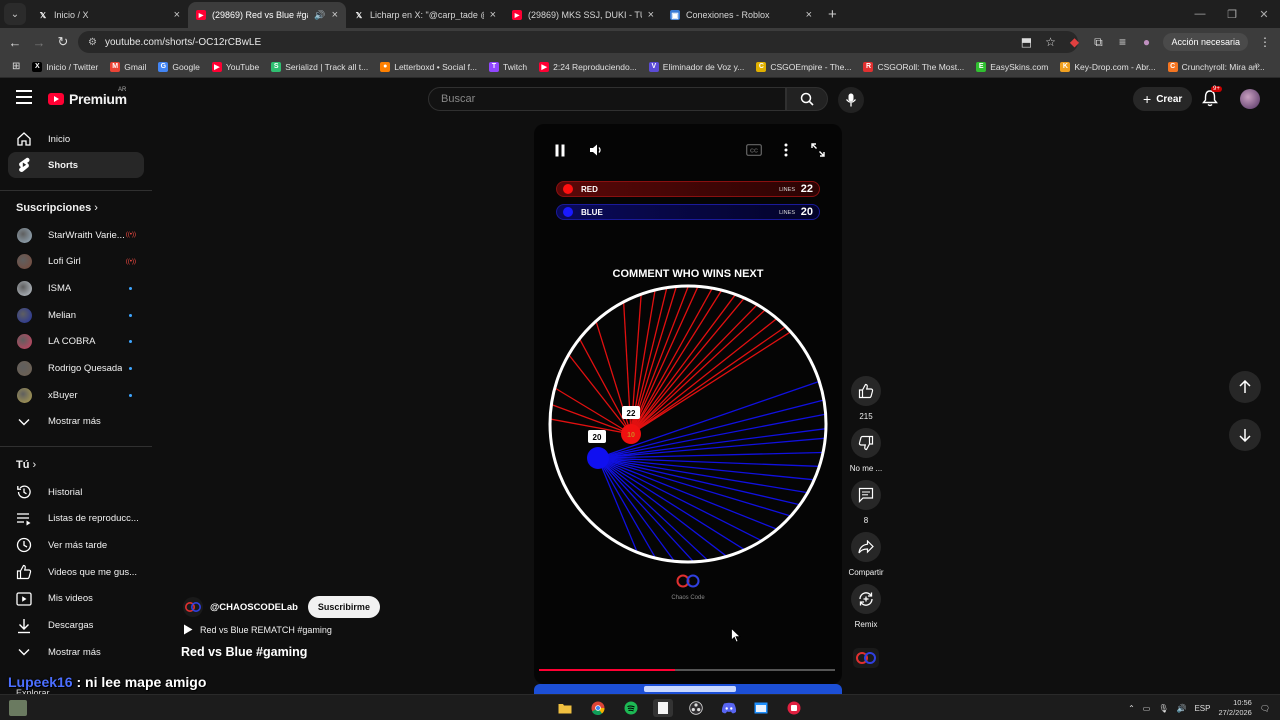 The height and width of the screenshot is (720, 1280). I want to click on voice-search-button, so click(851, 100).